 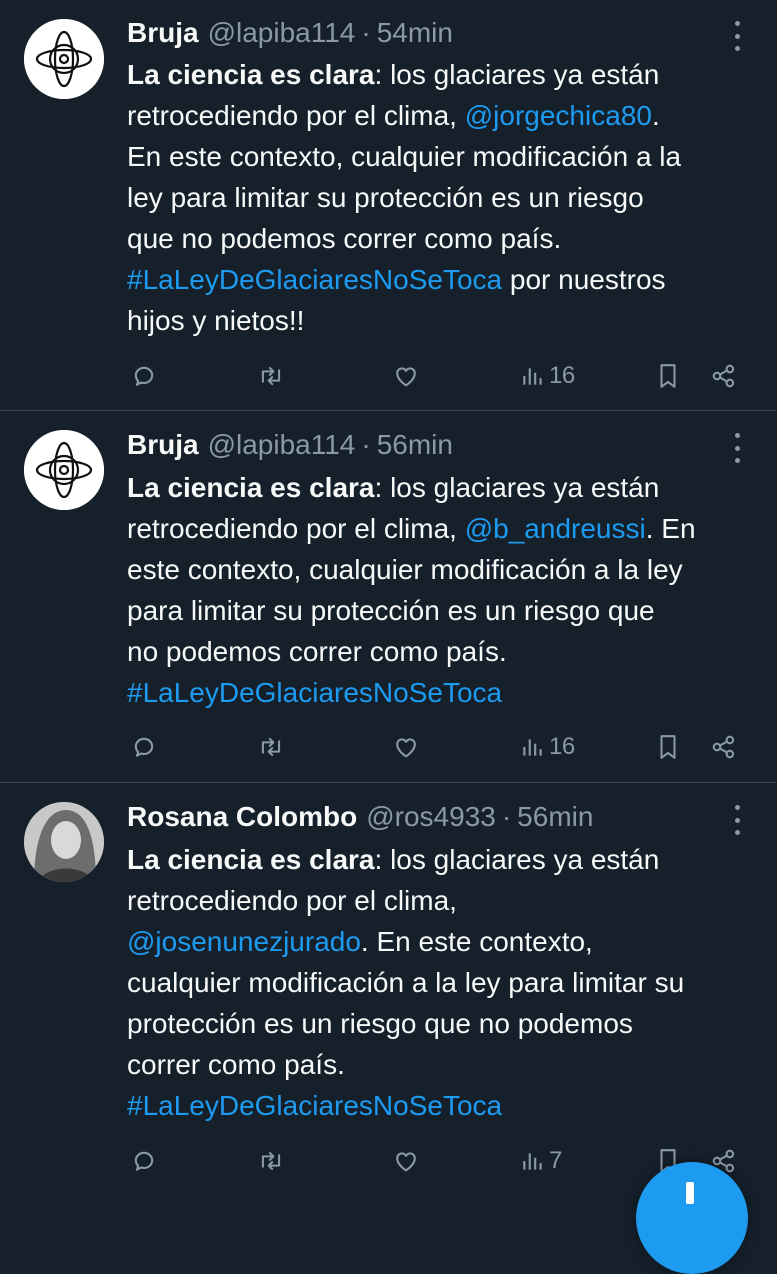 I want to click on text-line: #LaLeyDeGlaciaresNoSeToca por nuestros, so click(x=442, y=279).